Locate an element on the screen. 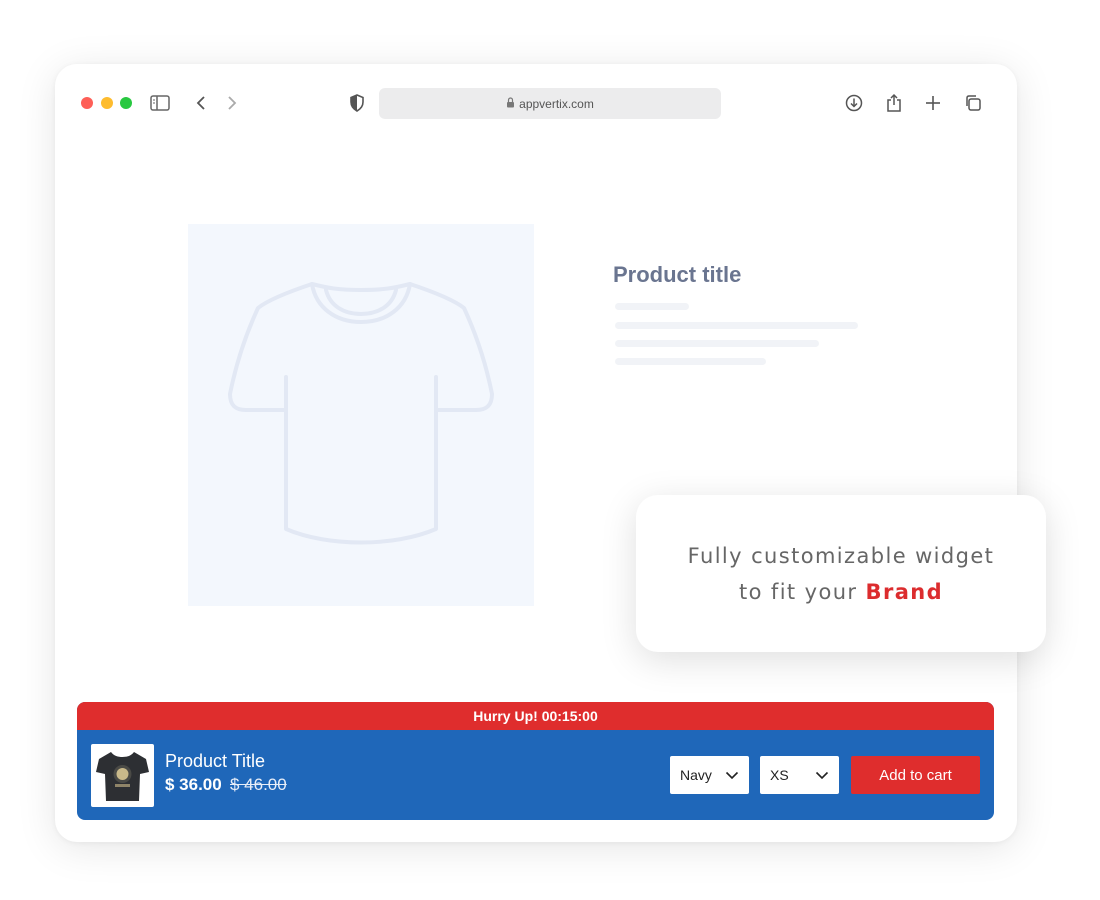 This screenshot has width=1100, height=900. plus-icon is located at coordinates (933, 103).